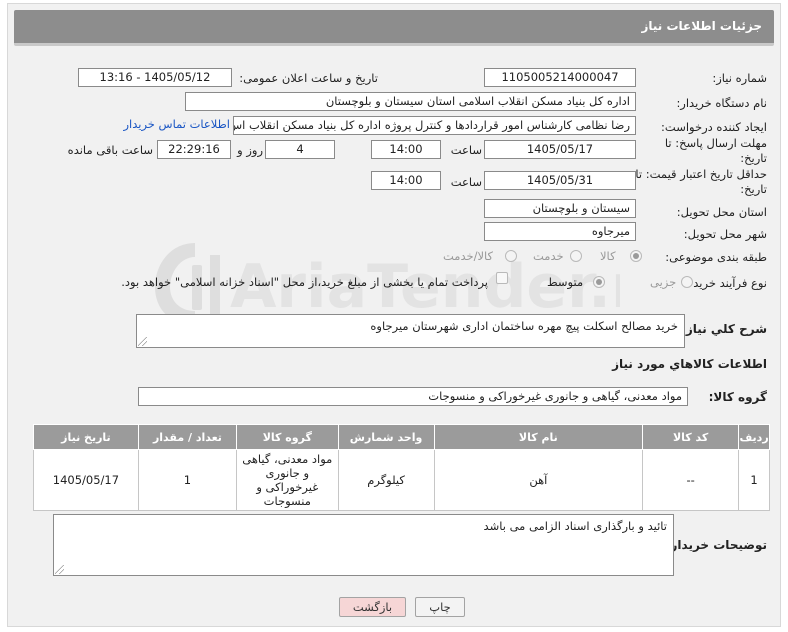  I want to click on col-group: گروه کالا, so click(287, 437).